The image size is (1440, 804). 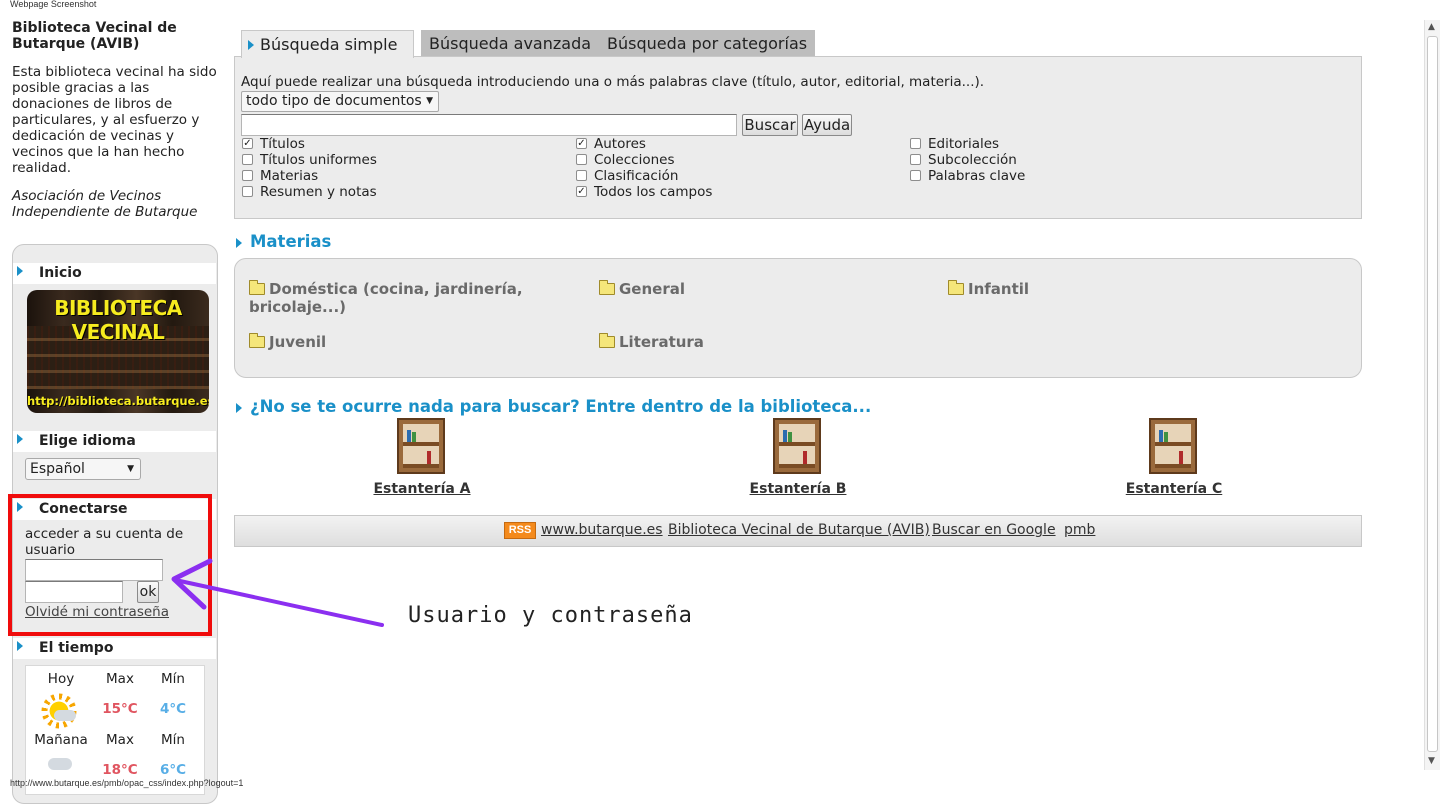 I want to click on sidebar-heading-language: Elige idioma, so click(x=114, y=441).